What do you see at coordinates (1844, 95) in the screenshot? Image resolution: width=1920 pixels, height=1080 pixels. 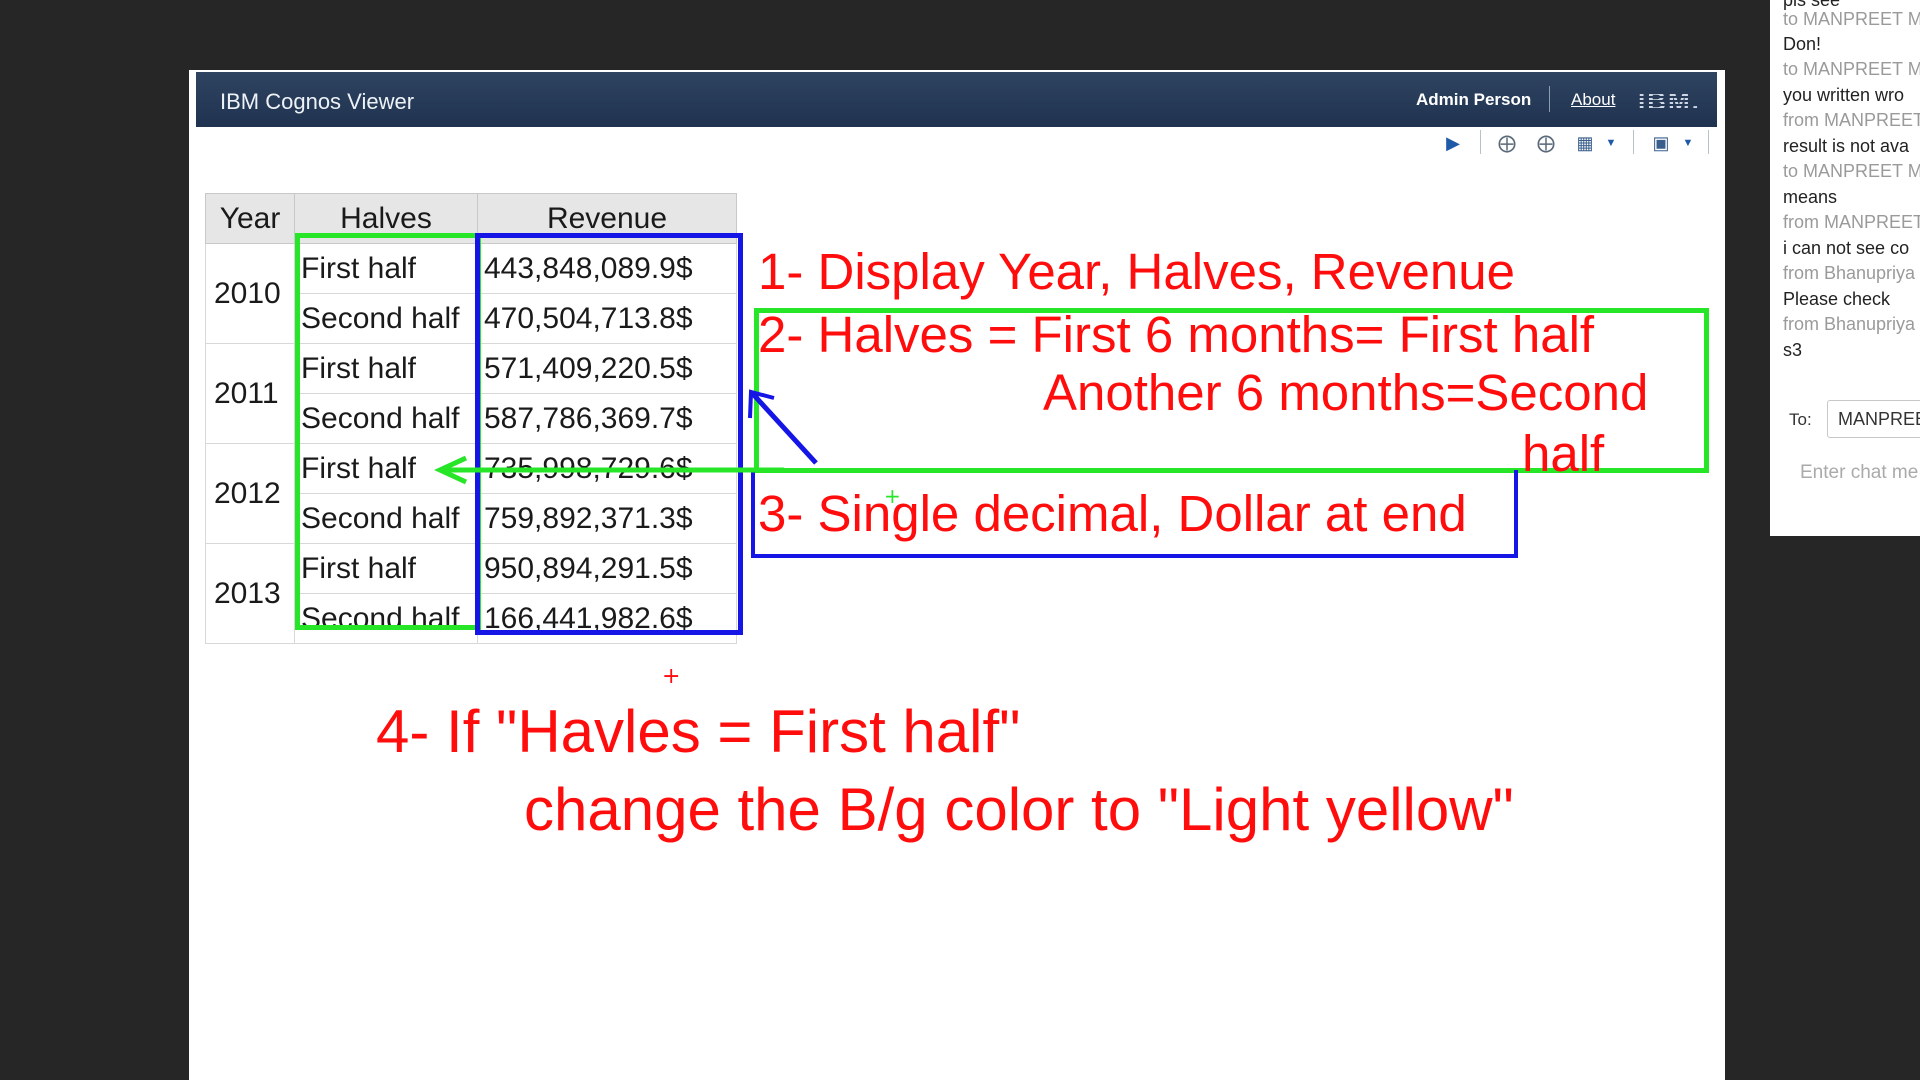 I see `chat-message: you written wro` at bounding box center [1844, 95].